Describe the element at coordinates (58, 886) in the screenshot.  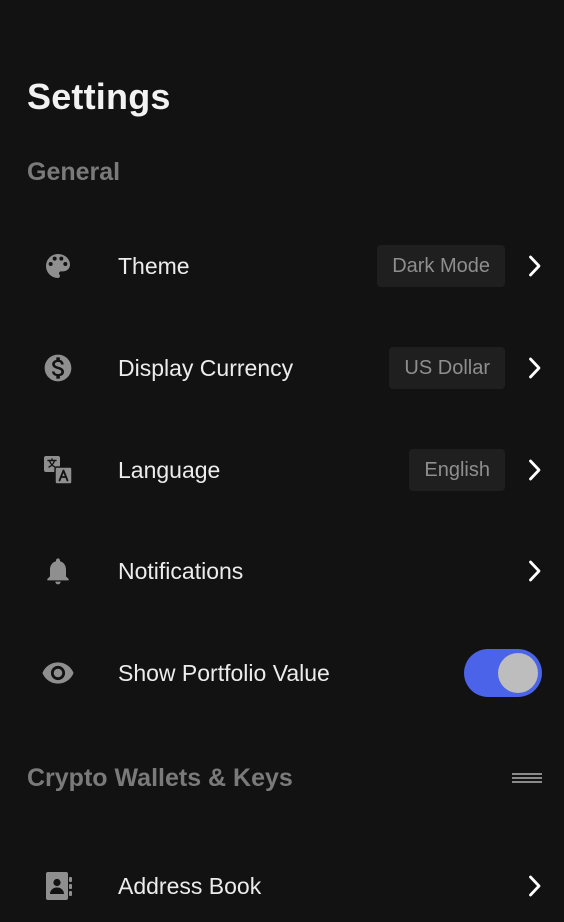
I see `contact-book-icon` at that location.